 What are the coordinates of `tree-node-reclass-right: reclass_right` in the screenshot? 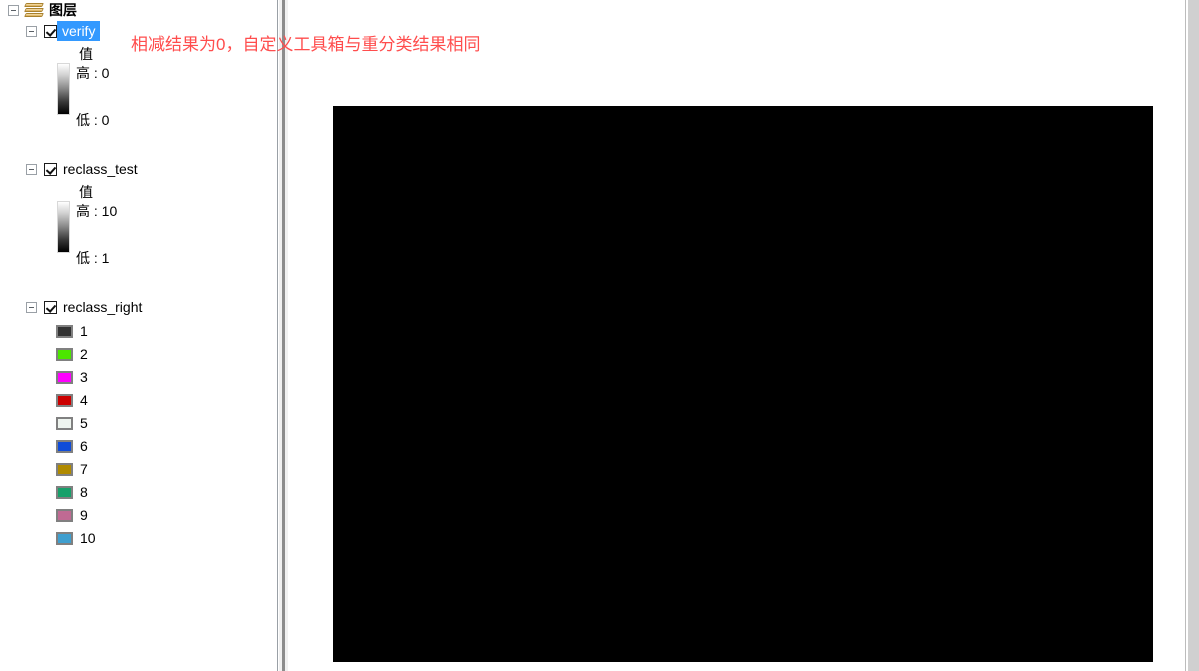 It's located at (84, 307).